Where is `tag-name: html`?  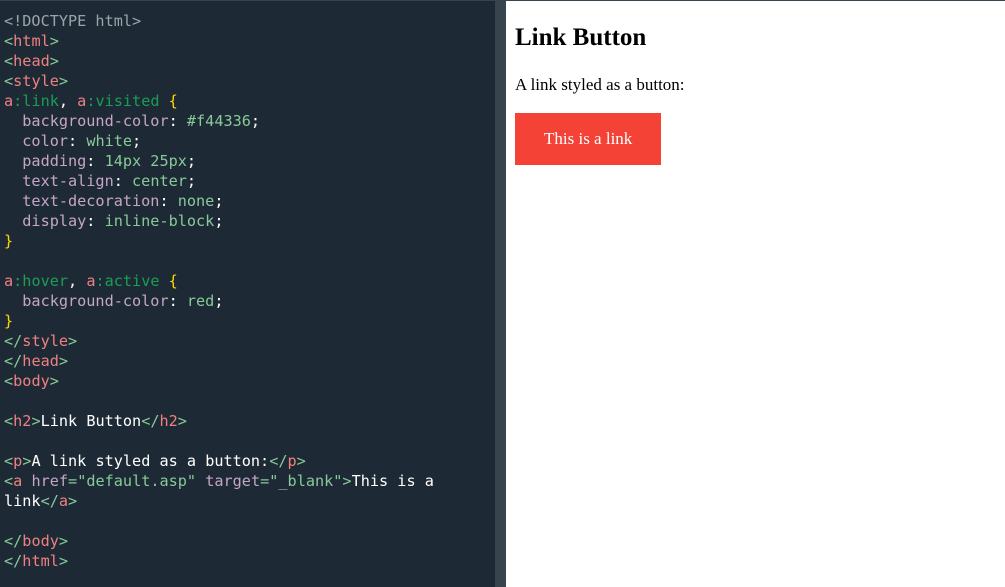
tag-name: html is located at coordinates (31, 41).